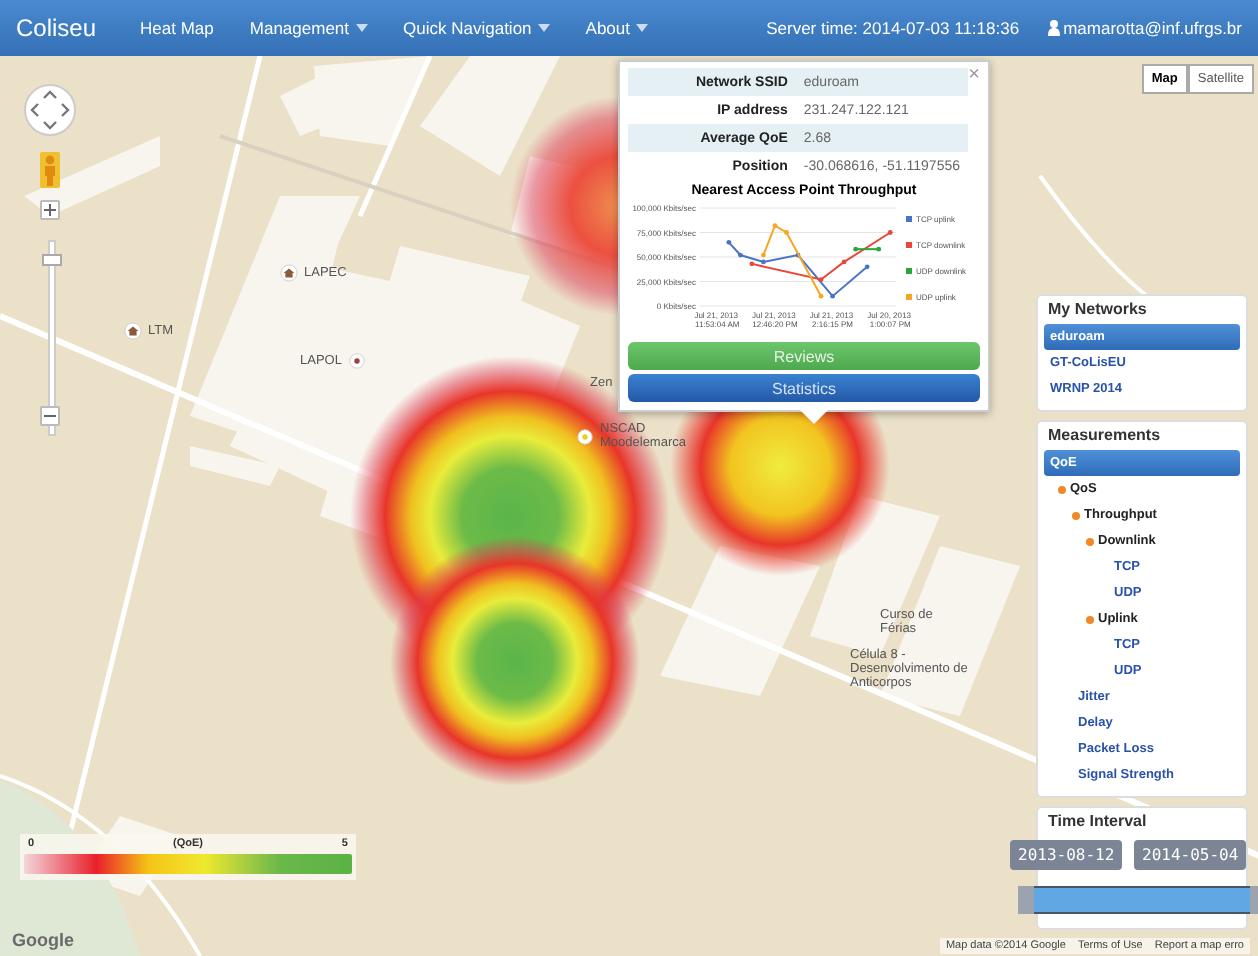  I want to click on zoom-in-button, so click(50, 210).